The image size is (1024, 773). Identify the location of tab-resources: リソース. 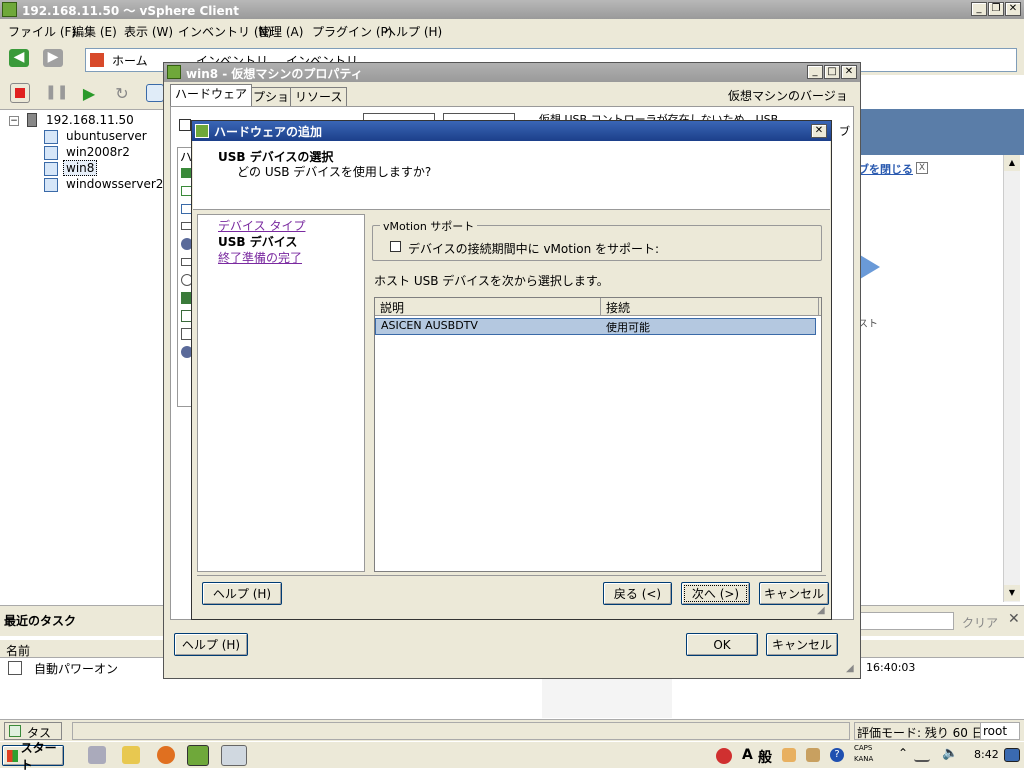
(319, 97).